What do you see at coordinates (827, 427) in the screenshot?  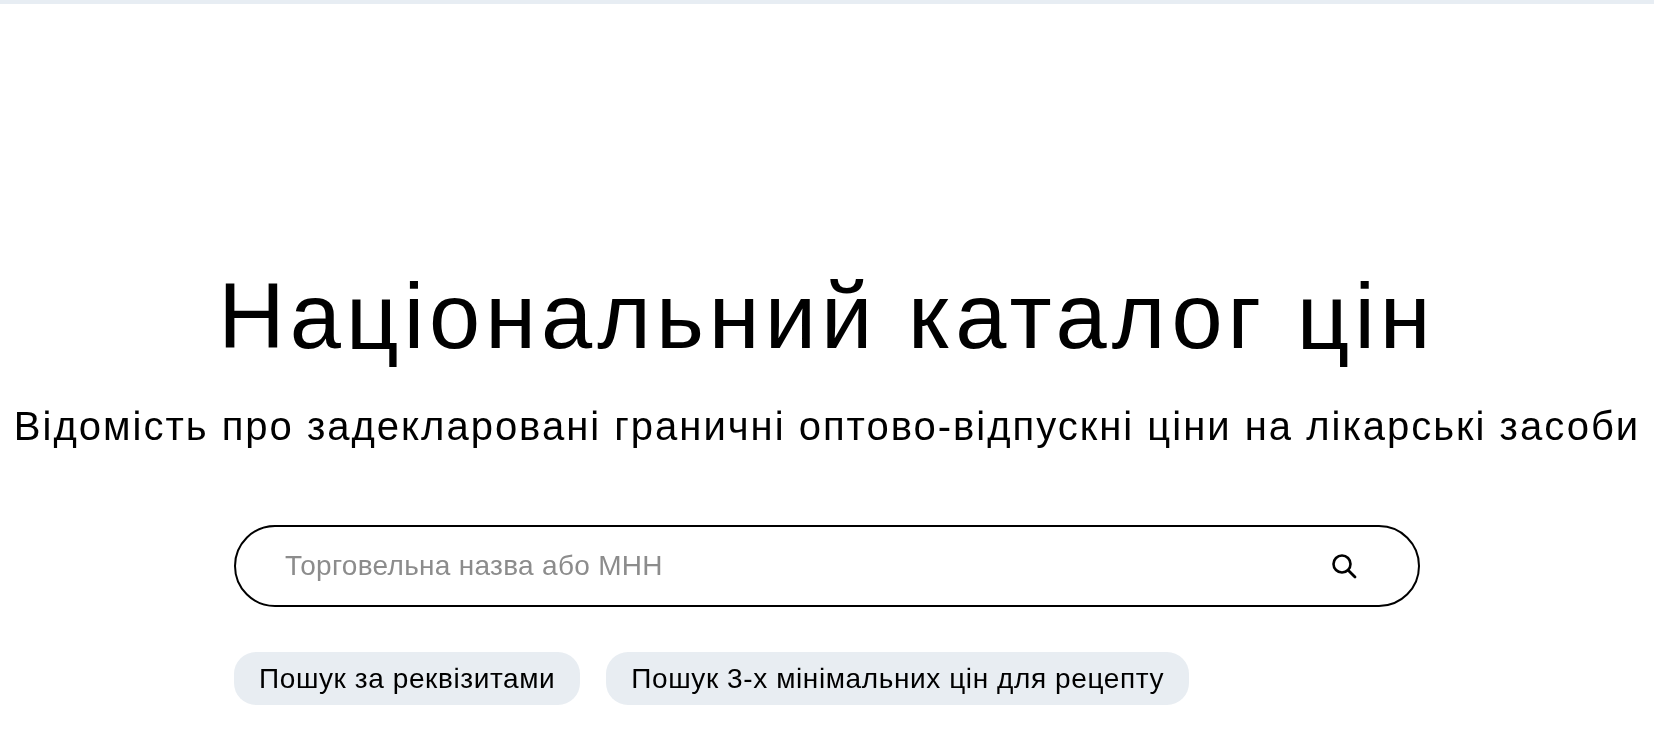 I see `page-subtitle: Відомість про задекларовані граничні оптово-відпускні ціни на лікарські засоби` at bounding box center [827, 427].